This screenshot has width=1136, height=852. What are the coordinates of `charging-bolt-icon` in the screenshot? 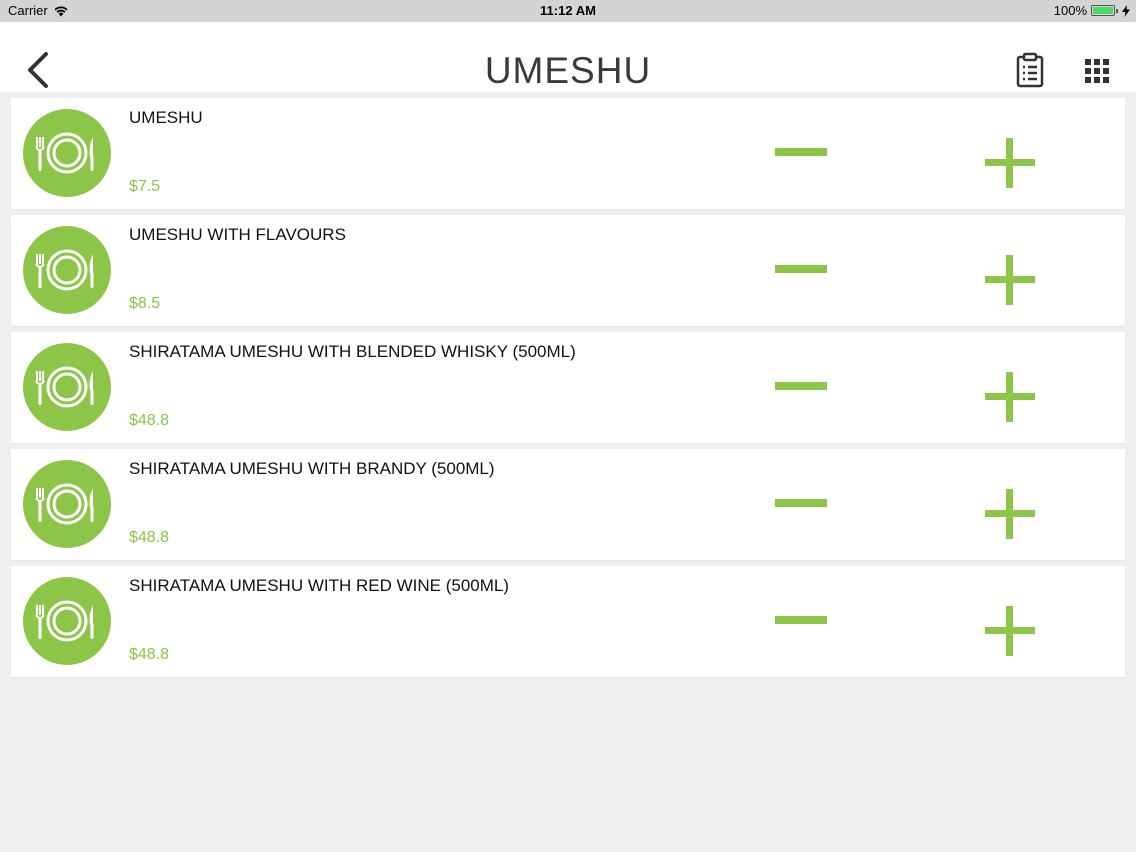 It's located at (1126, 10).